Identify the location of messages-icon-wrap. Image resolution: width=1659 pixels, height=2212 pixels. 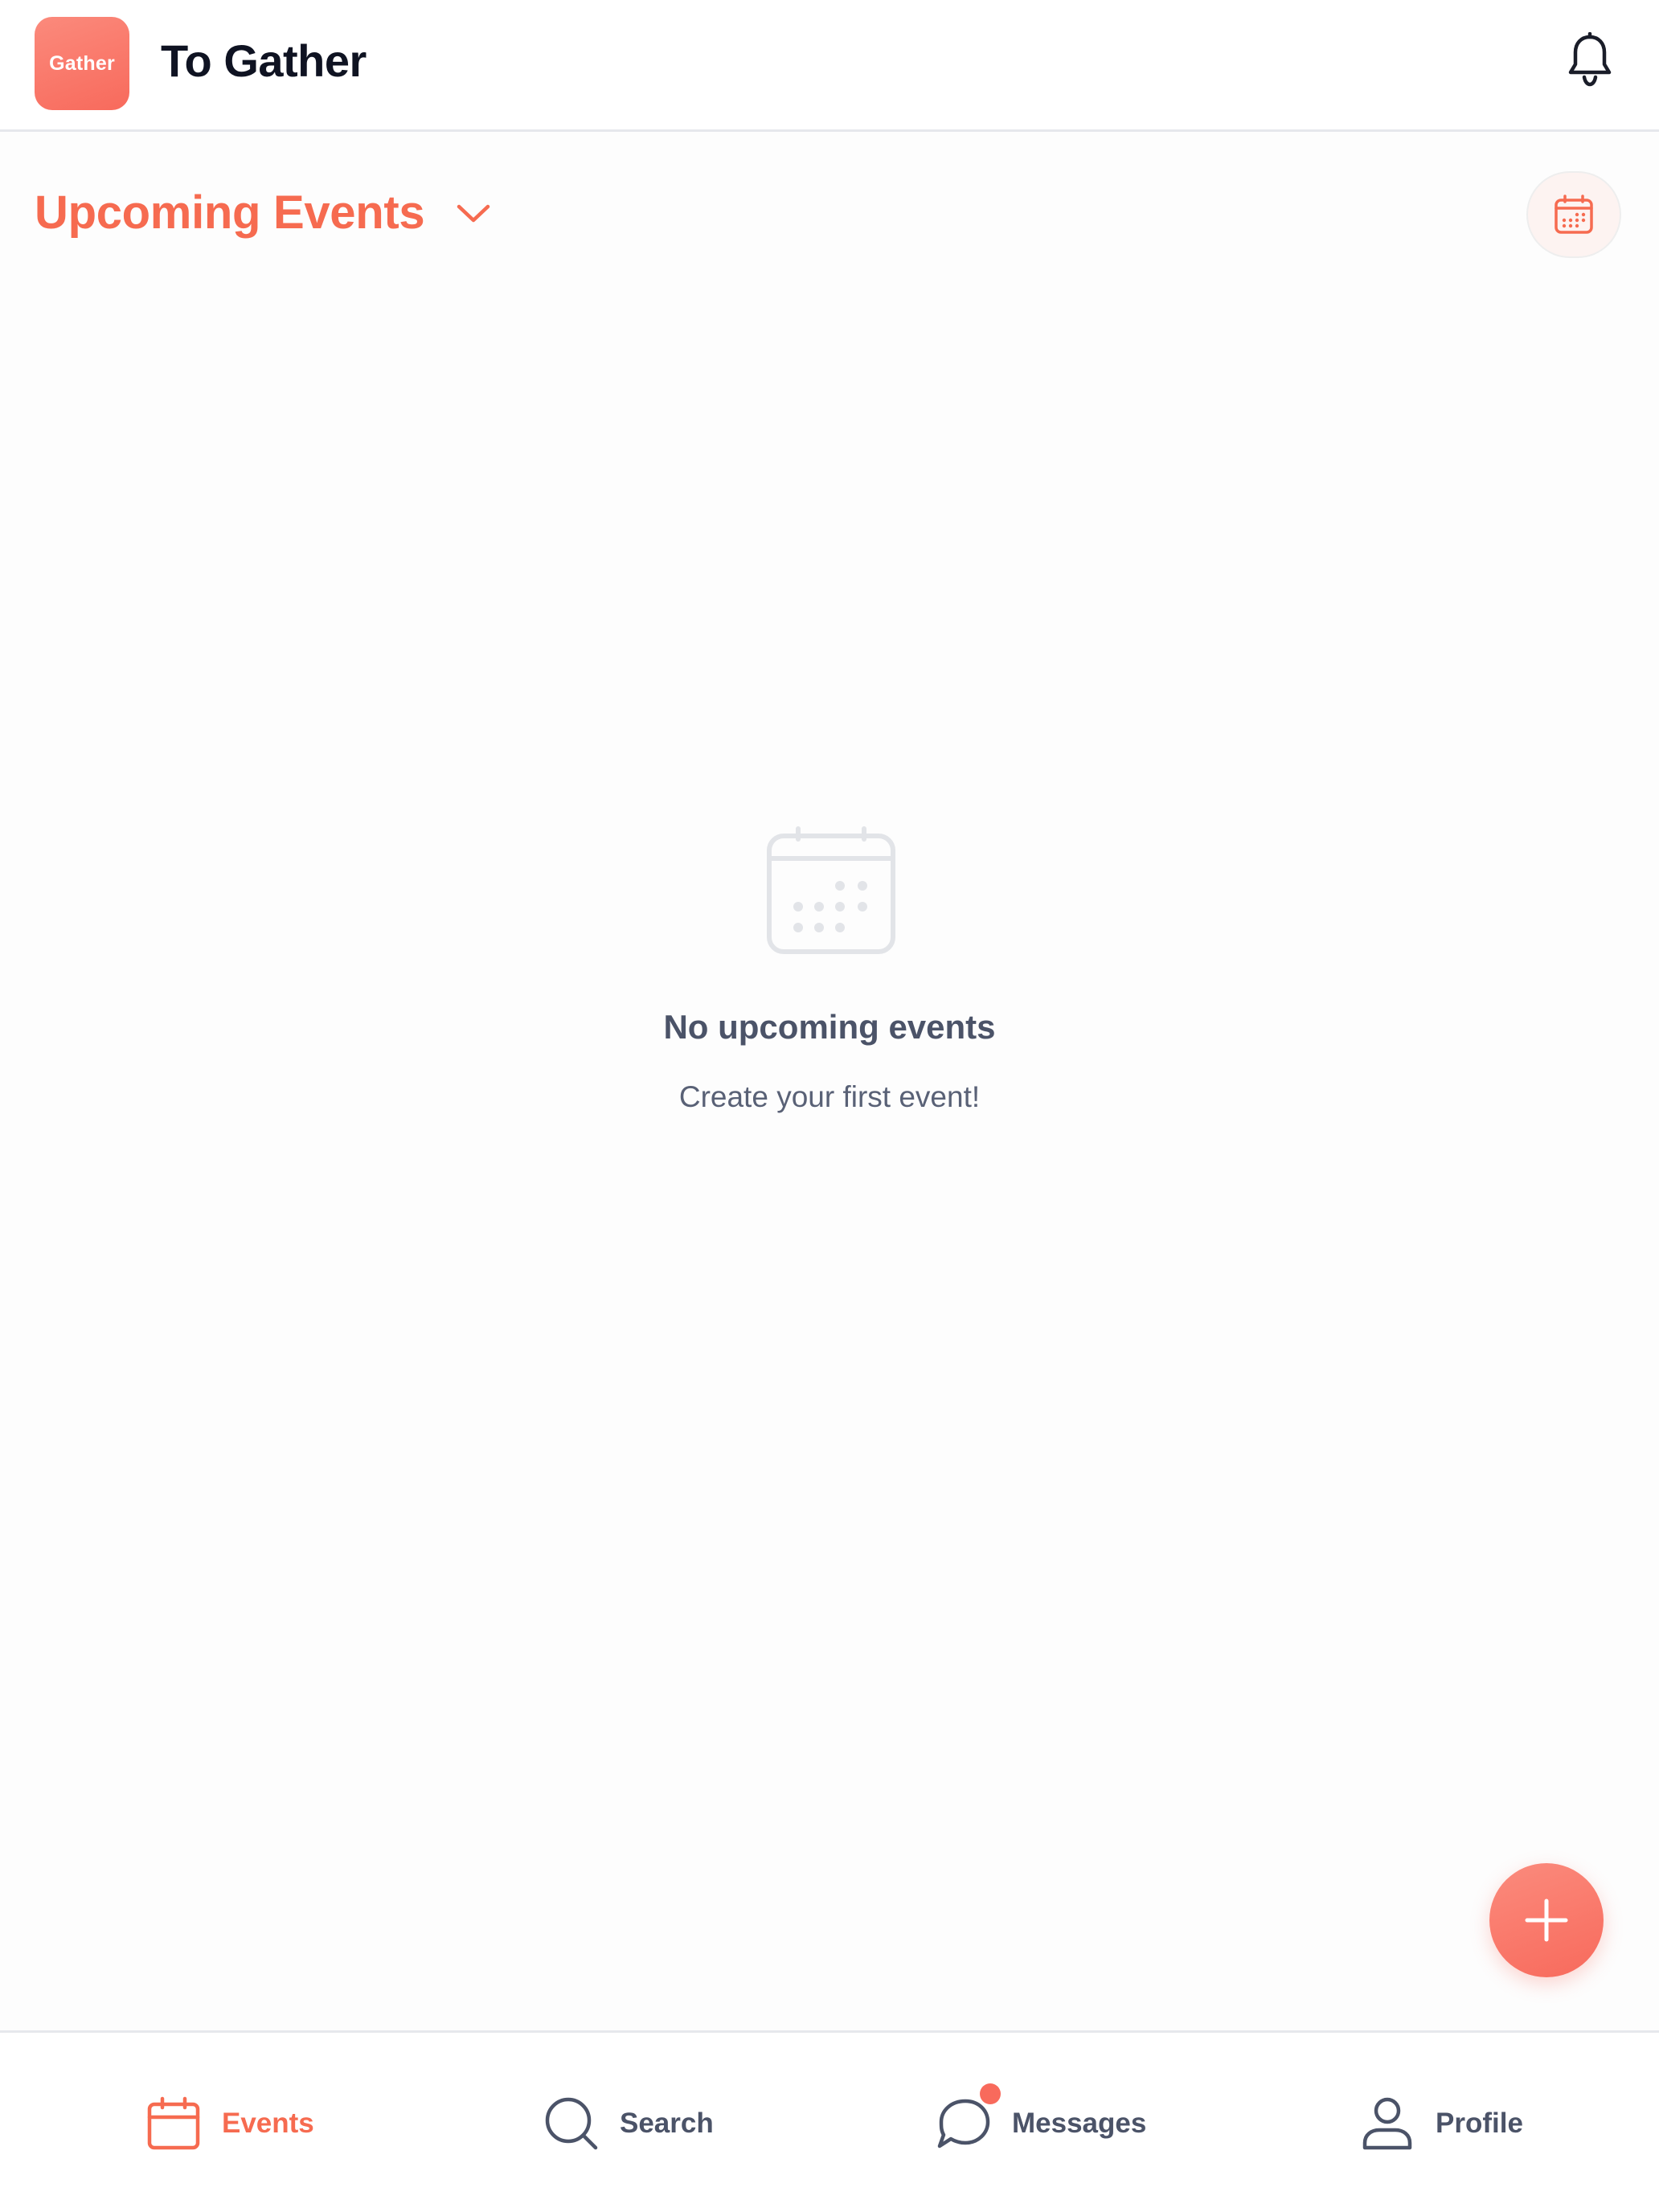
(968, 2118).